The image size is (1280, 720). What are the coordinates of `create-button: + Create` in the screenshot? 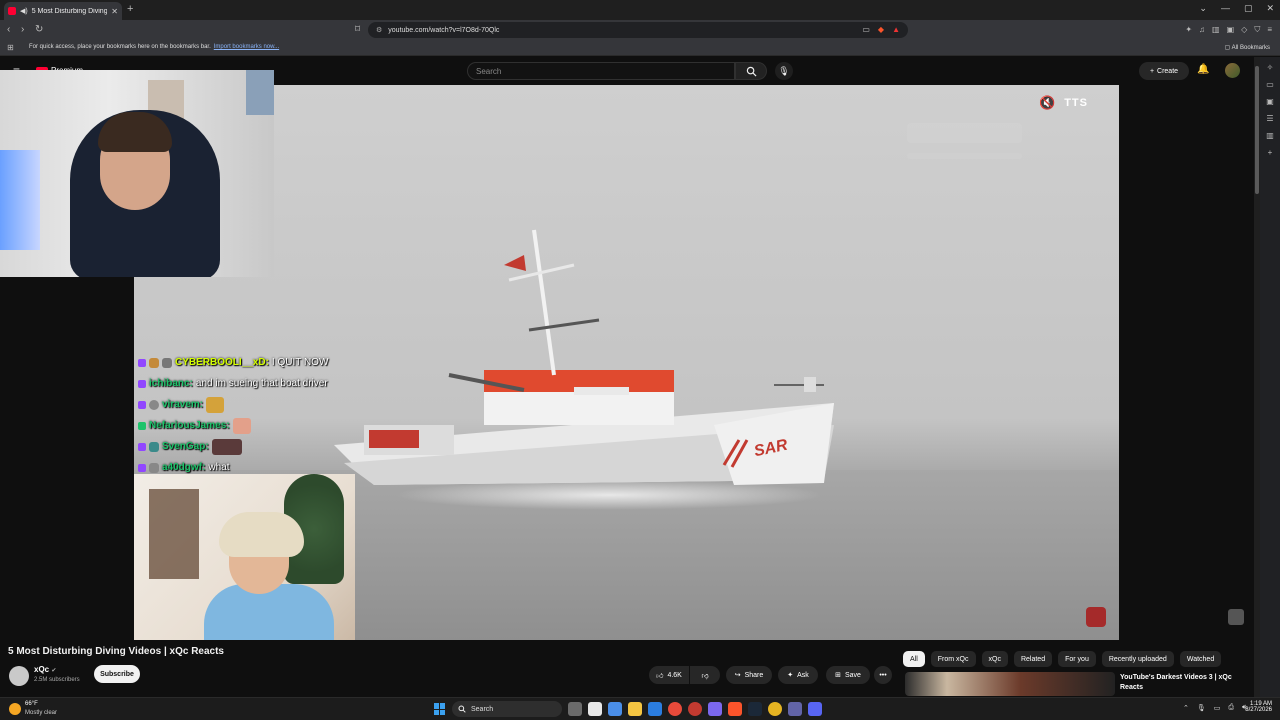 It's located at (1164, 71).